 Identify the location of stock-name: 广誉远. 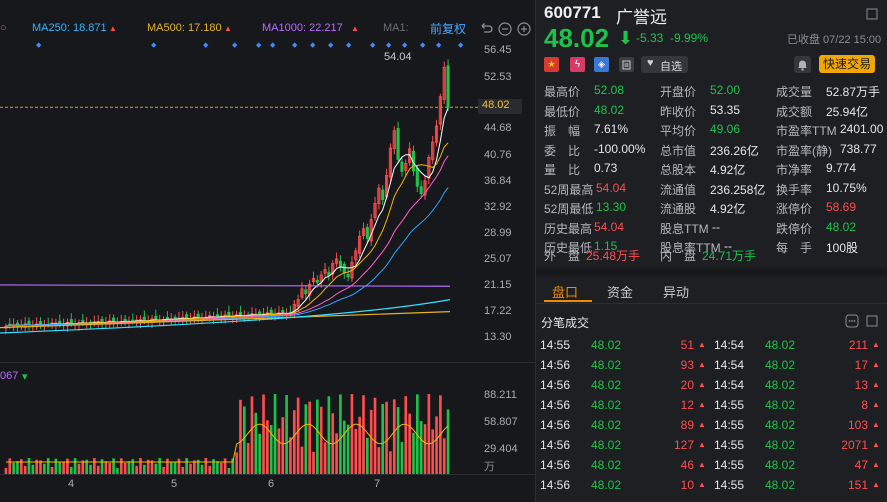
(641, 17).